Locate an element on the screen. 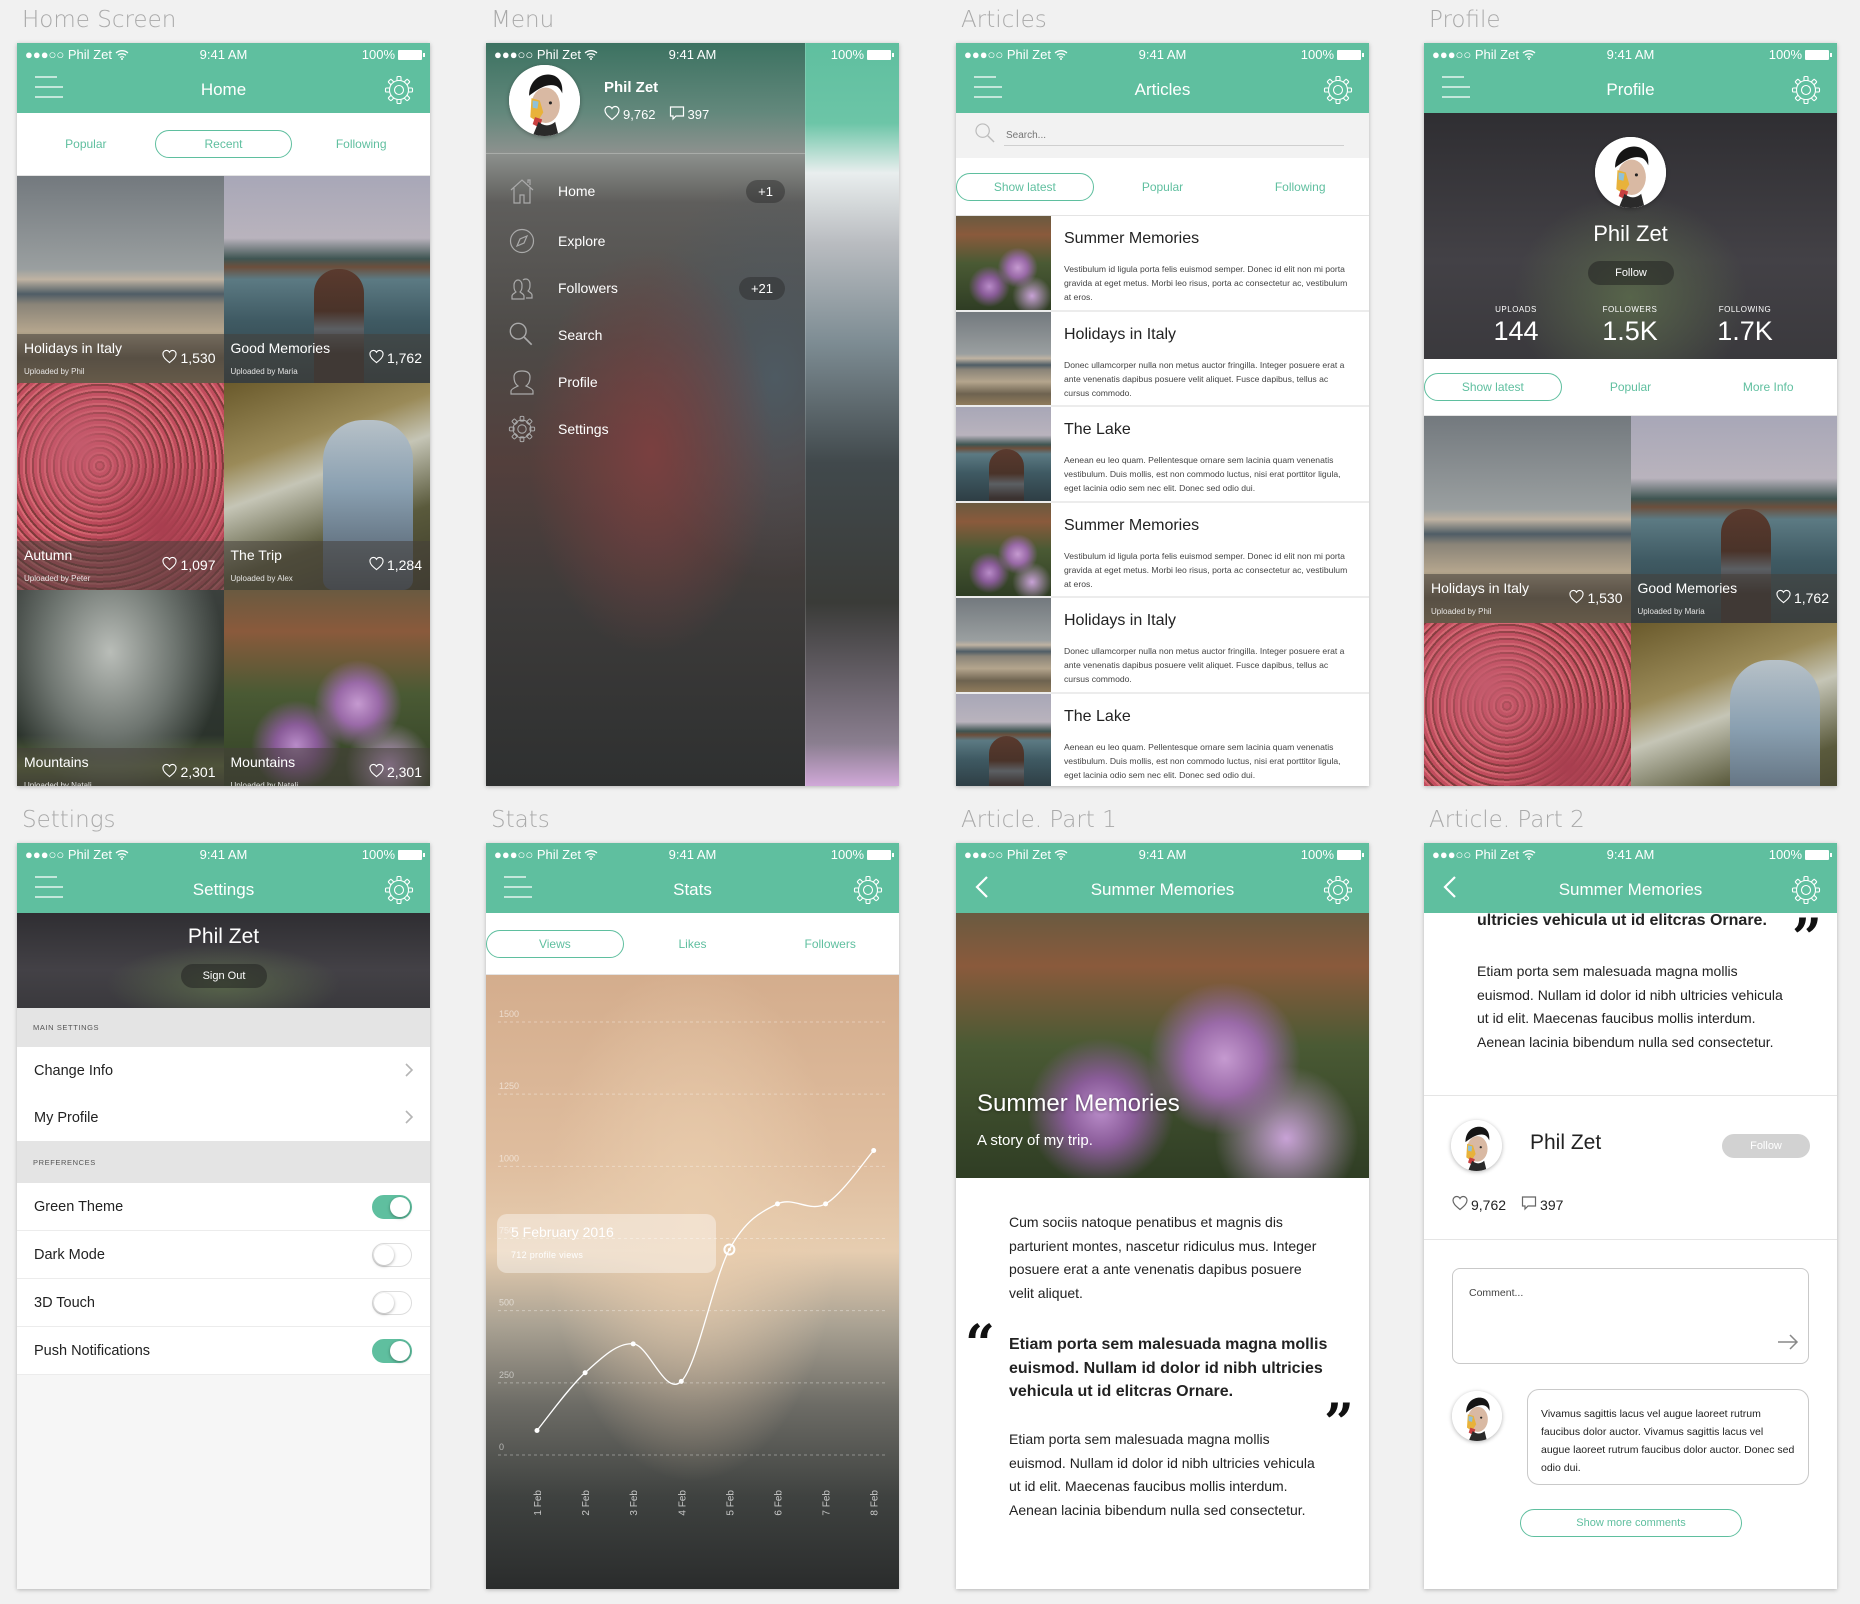 The image size is (1860, 1604). article-title: Holidays in Italy is located at coordinates (1120, 334).